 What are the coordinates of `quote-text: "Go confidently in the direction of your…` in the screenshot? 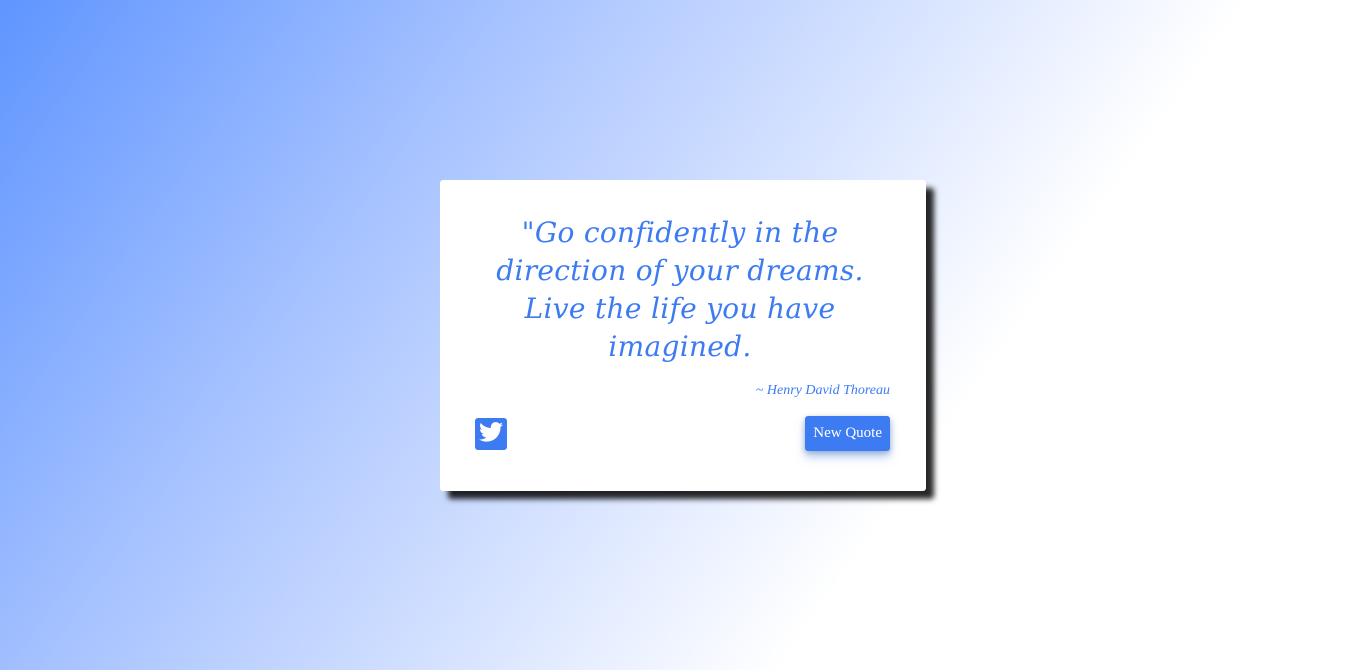 It's located at (680, 289).